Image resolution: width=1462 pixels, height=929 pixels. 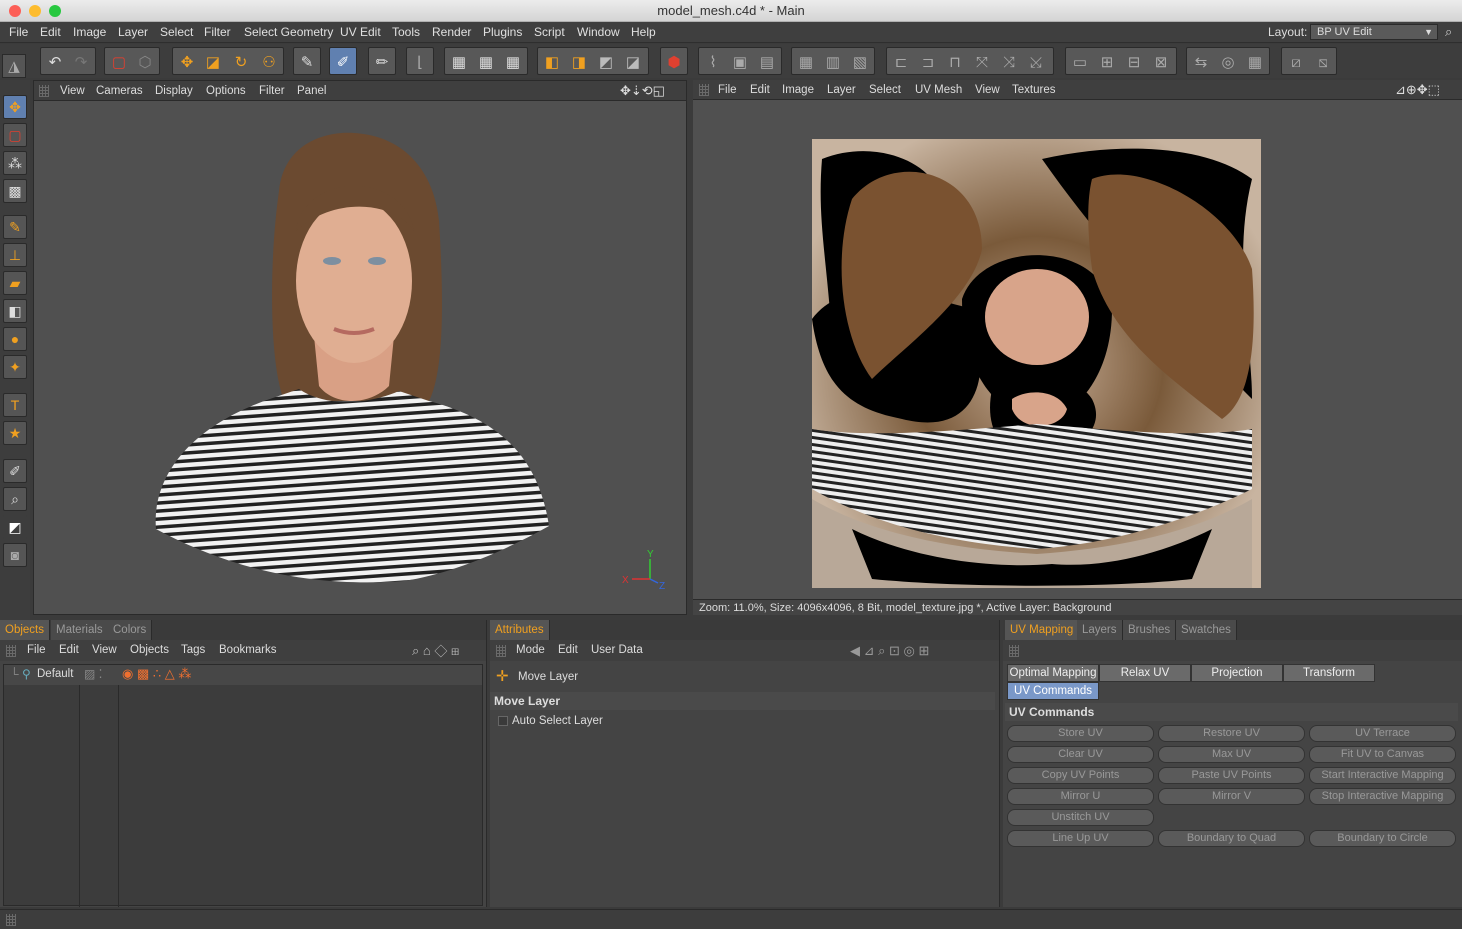 What do you see at coordinates (502, 32) in the screenshot?
I see `menu-plugins: Plugins` at bounding box center [502, 32].